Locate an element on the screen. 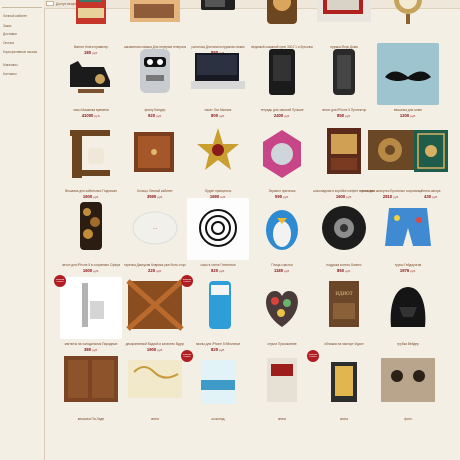 The image size is (460, 460). product-title: декоративный Вадзой и качество Вдруг is located at coordinates (155, 344).